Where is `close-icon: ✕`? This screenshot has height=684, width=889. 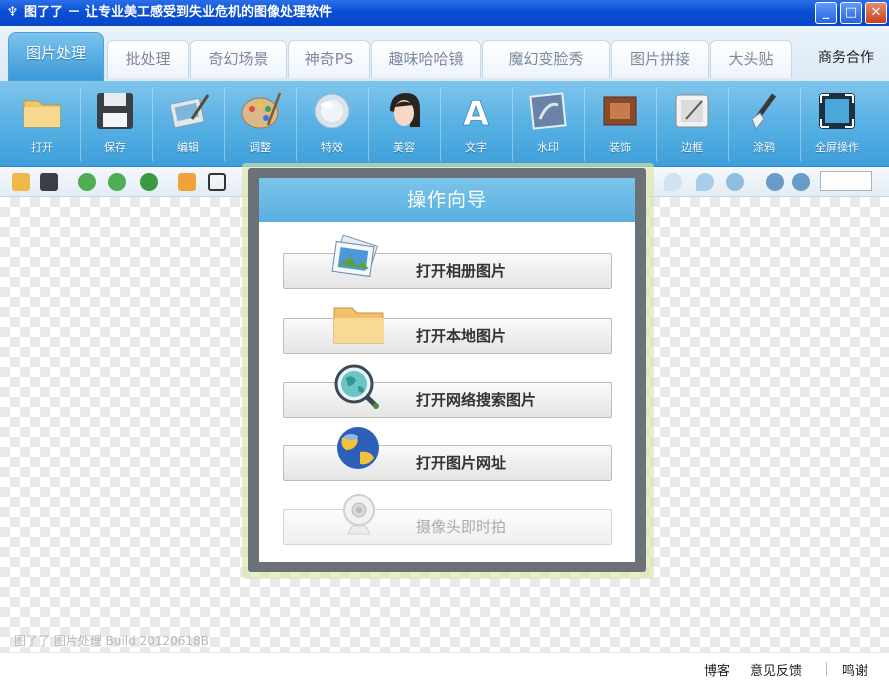 close-icon: ✕ is located at coordinates (876, 12).